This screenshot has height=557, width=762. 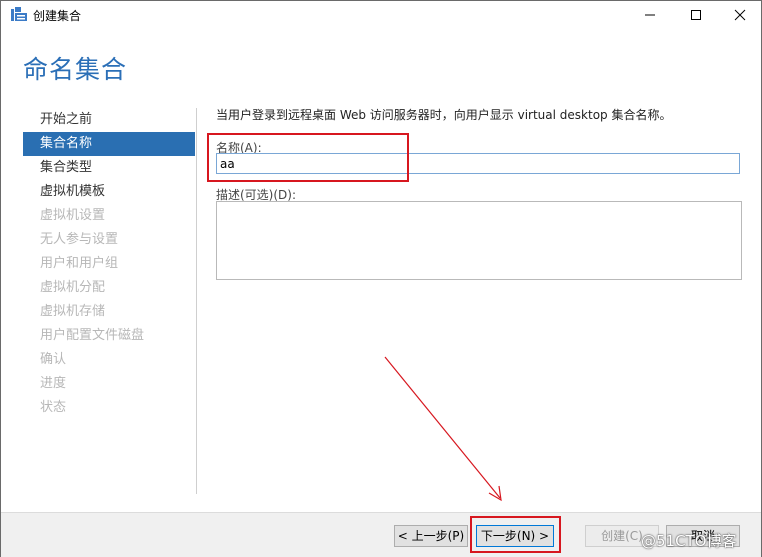 I want to click on page-title: 命名集合, so click(x=75, y=69).